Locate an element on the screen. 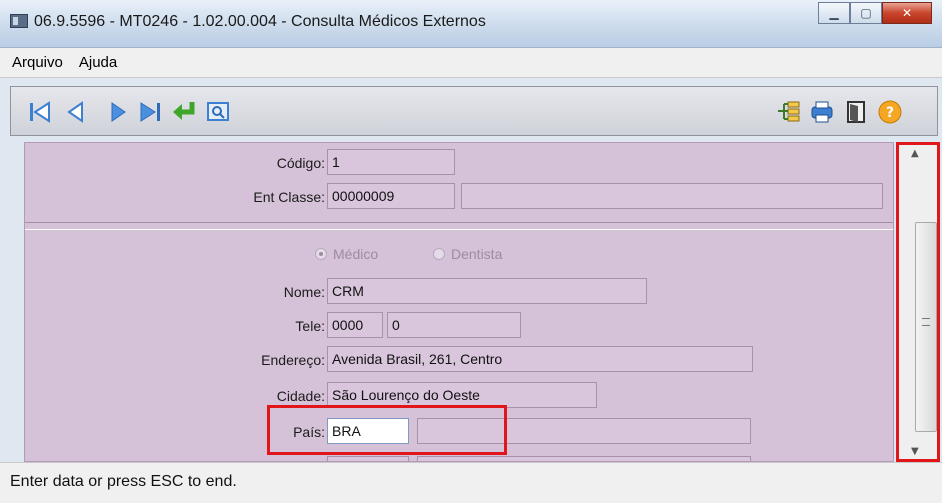 The height and width of the screenshot is (503, 942). minimize-button: ▁ is located at coordinates (834, 13).